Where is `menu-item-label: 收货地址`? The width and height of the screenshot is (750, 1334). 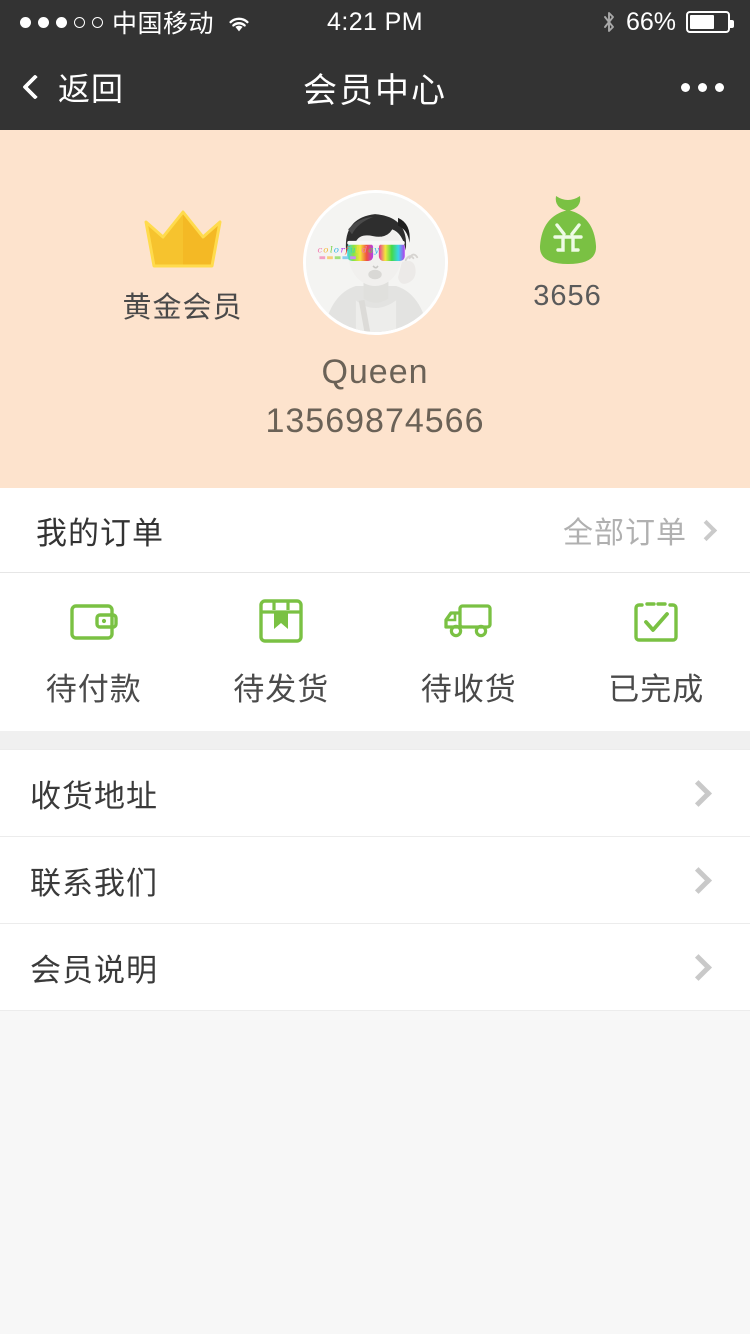 menu-item-label: 收货地址 is located at coordinates (94, 796).